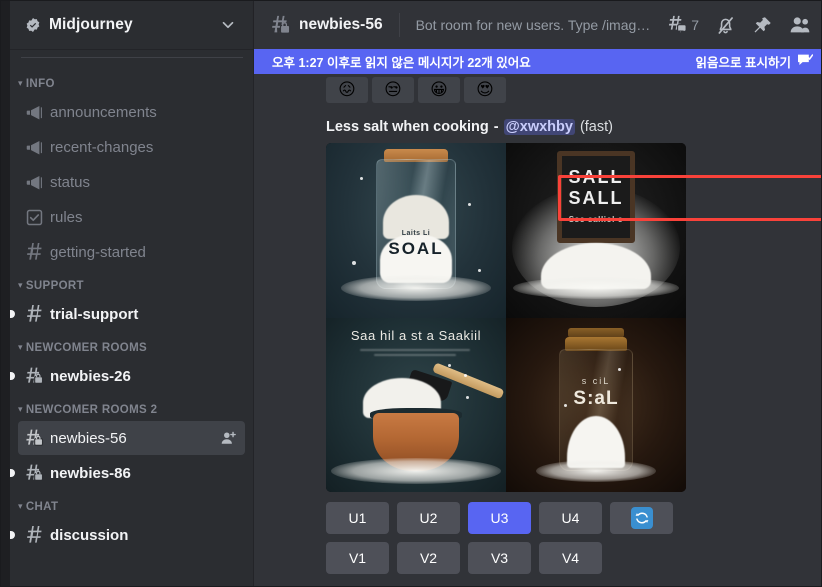 Image resolution: width=822 pixels, height=587 pixels. I want to click on category-info: ▾ INFO, so click(127, 81).